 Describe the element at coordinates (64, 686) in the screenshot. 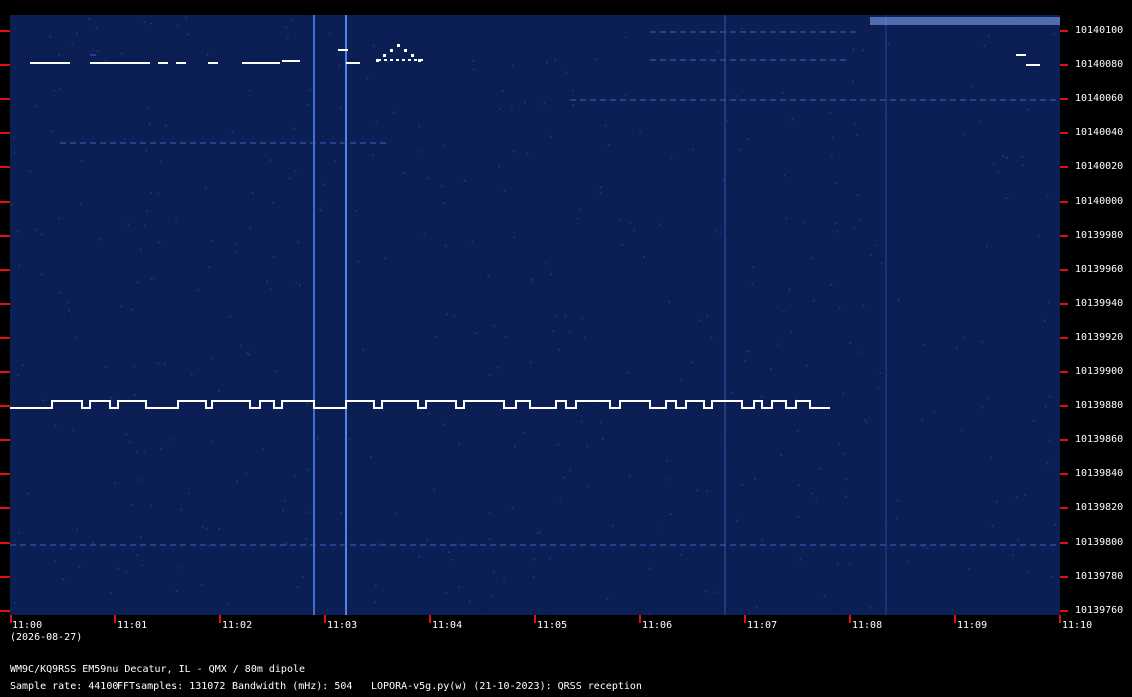

I see `sample-rate-info: Sample rate: 44100` at that location.